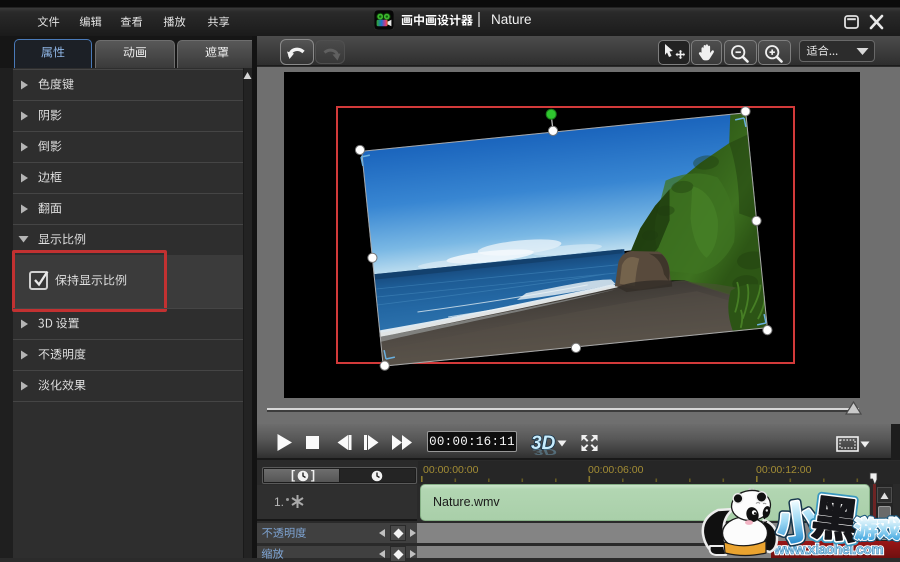  What do you see at coordinates (545, 451) in the screenshot?
I see `svg-text: 3D` at bounding box center [545, 451].